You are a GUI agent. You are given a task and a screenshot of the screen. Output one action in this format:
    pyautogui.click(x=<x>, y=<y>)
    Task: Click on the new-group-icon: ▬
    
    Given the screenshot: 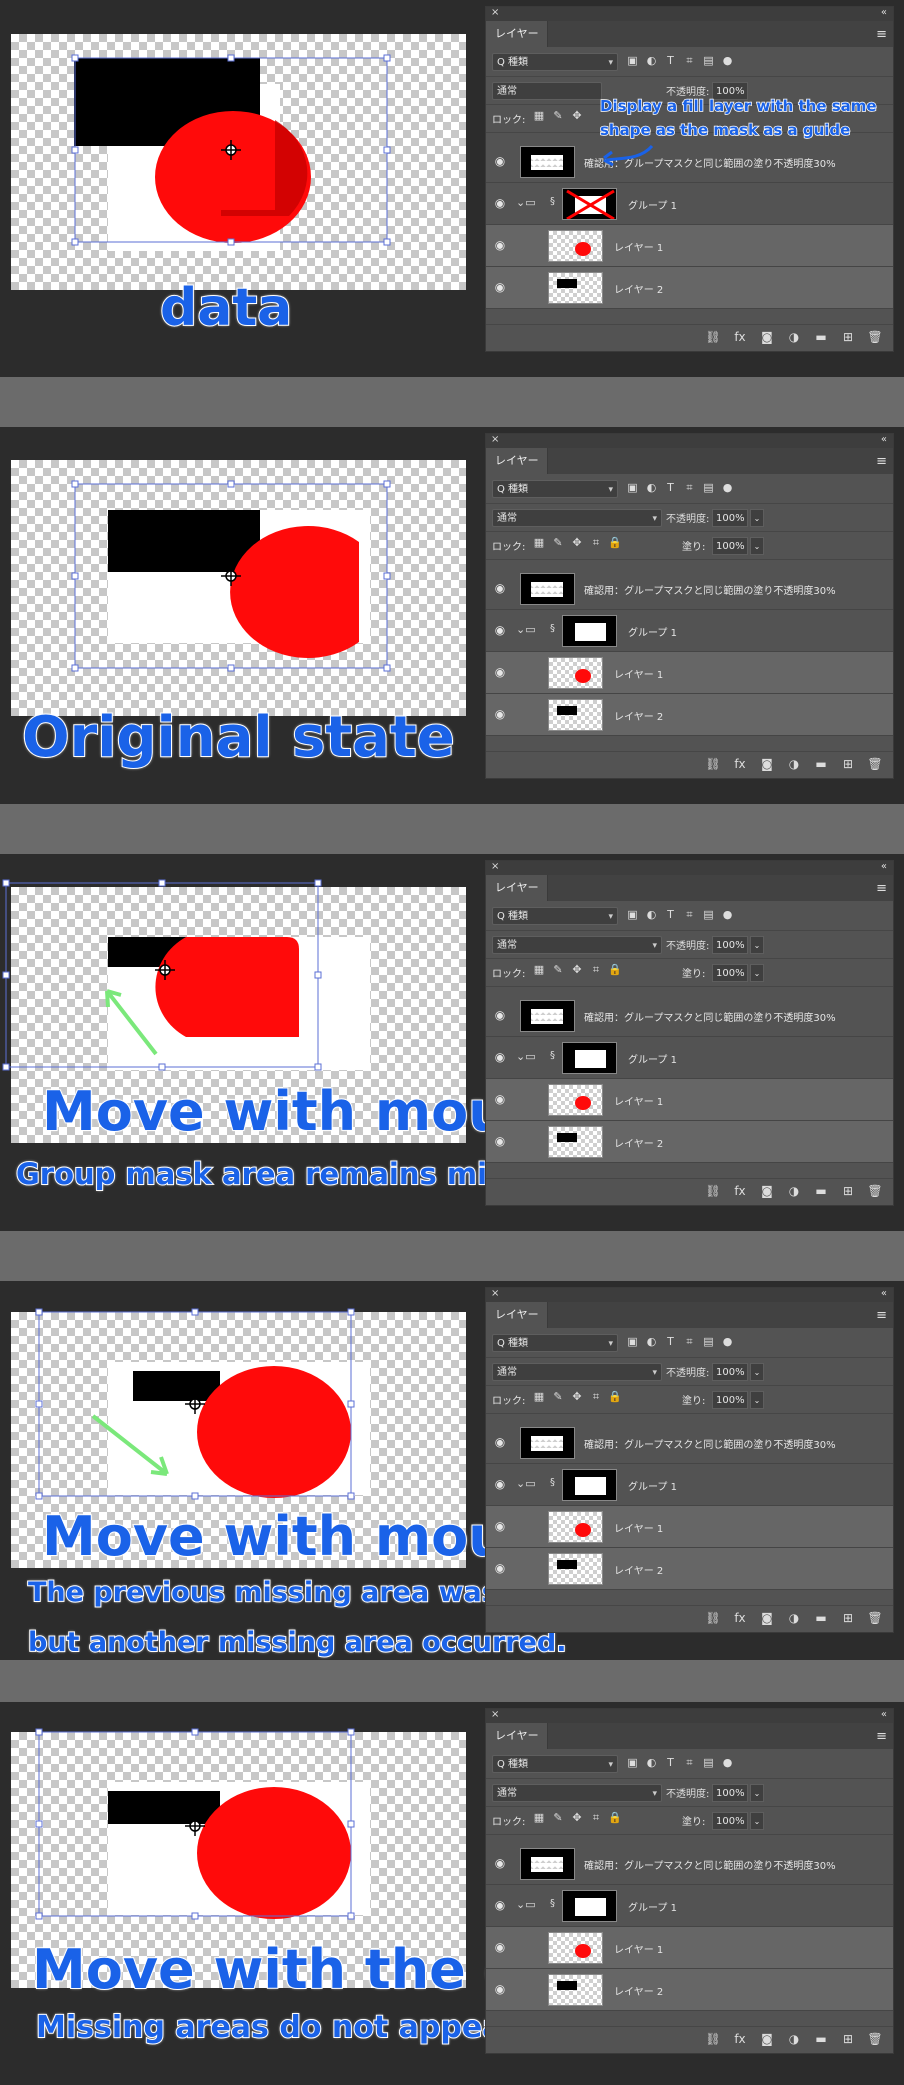 What is the action you would take?
    pyautogui.click(x=821, y=1191)
    